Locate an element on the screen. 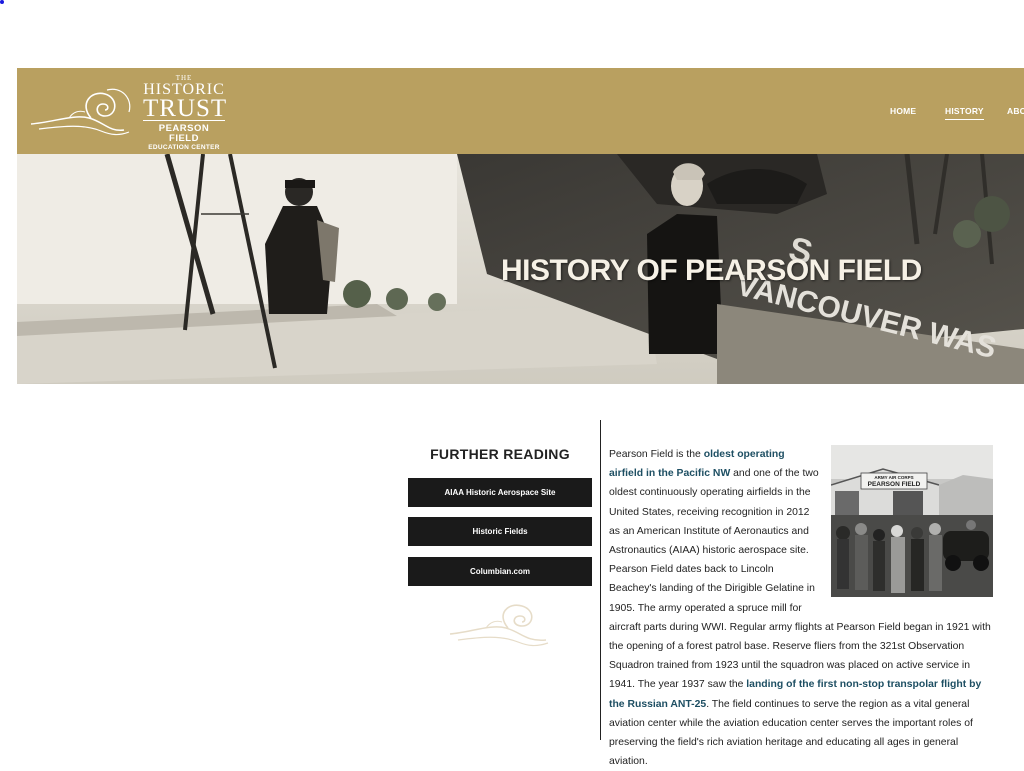 This screenshot has width=1024, height=771. column-divider is located at coordinates (600, 580).